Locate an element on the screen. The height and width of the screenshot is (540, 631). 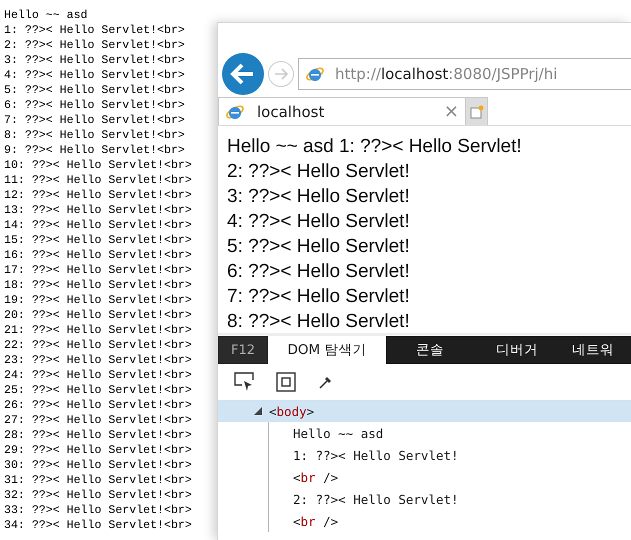
output-line: 13: ??>< Hello Servlet!<br> is located at coordinates (98, 210).